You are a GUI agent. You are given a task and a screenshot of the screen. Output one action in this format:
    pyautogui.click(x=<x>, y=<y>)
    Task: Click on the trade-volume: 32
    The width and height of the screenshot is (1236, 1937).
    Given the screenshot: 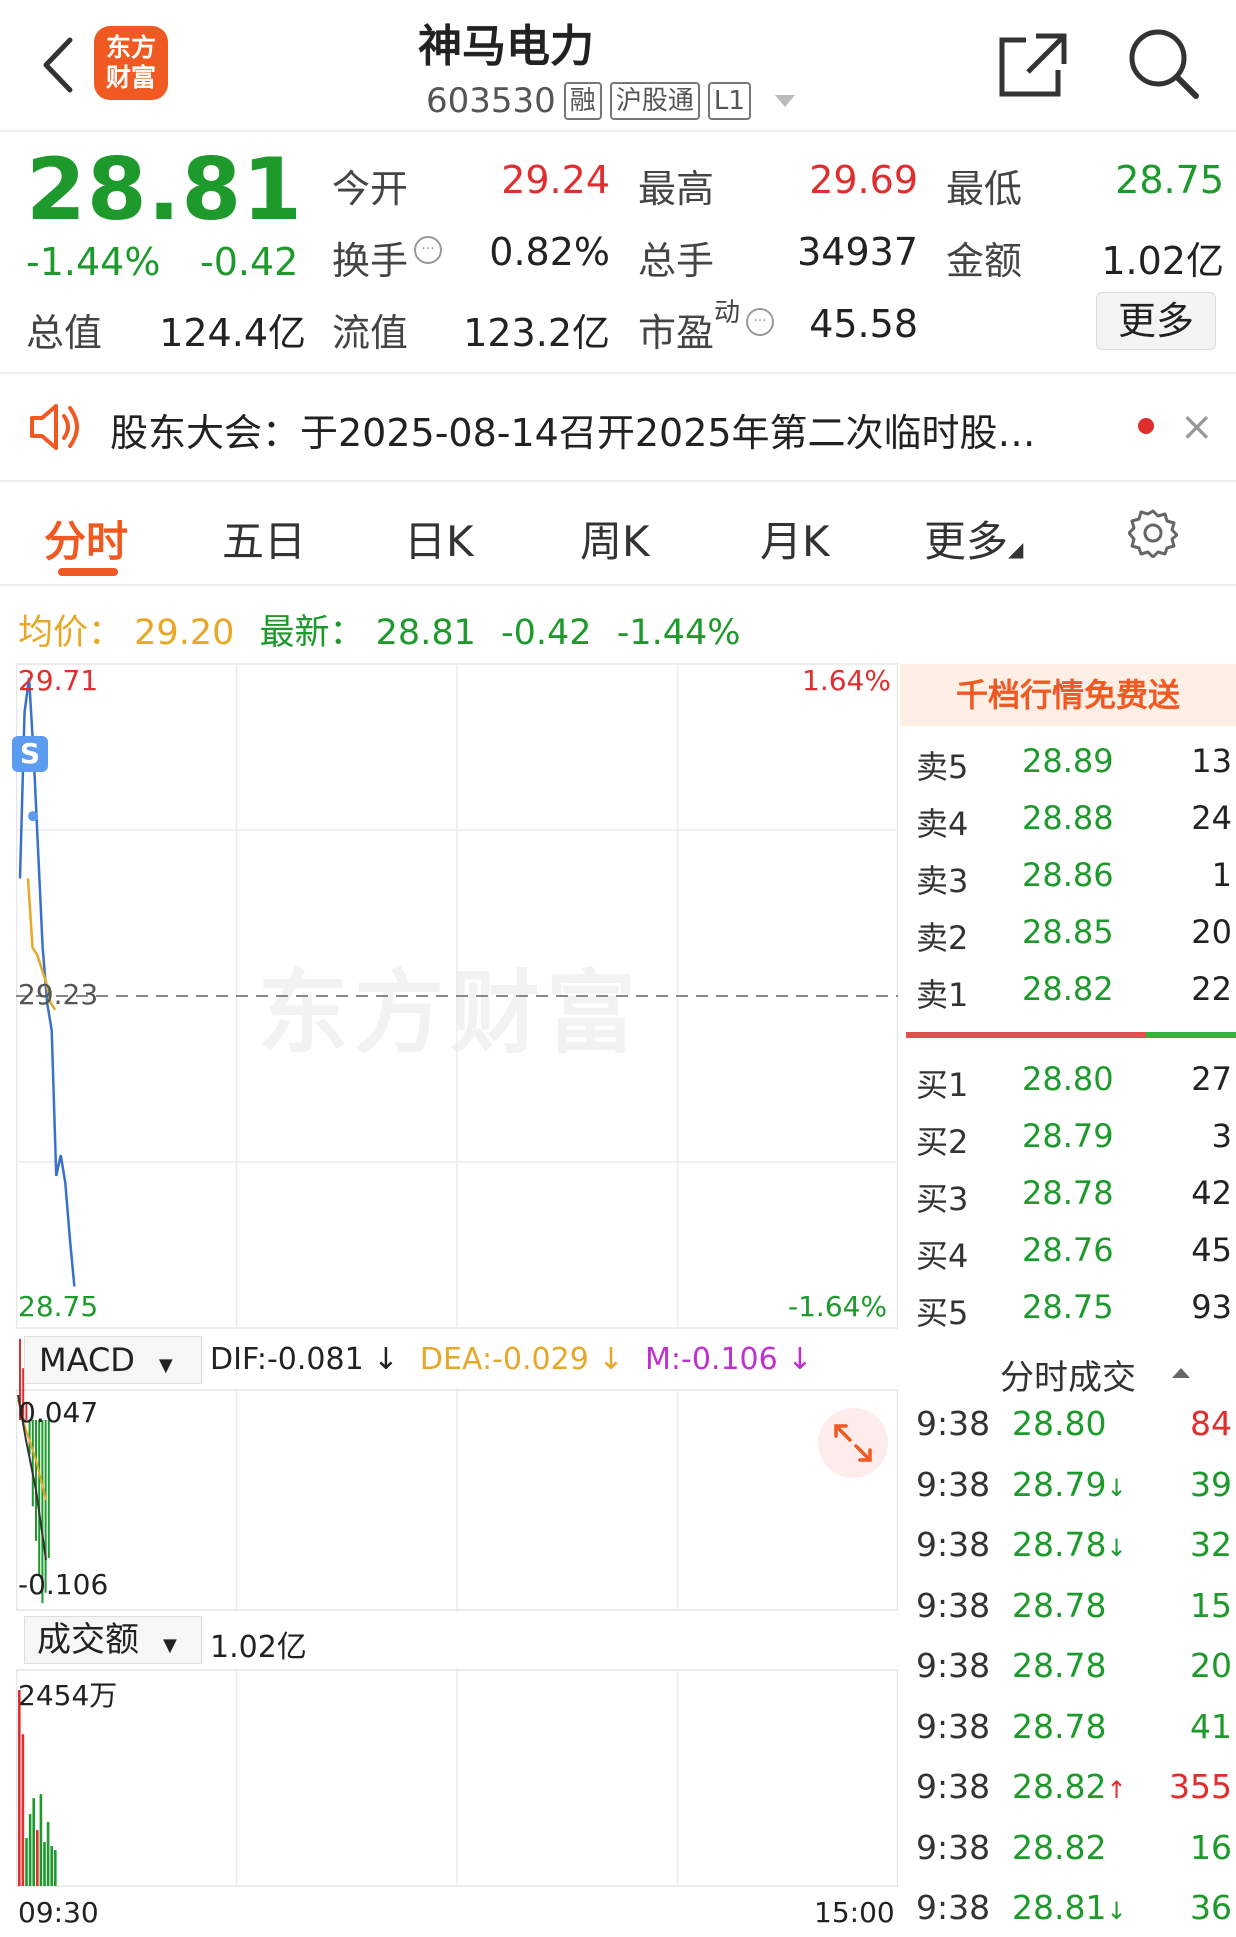 What is the action you would take?
    pyautogui.click(x=1211, y=1544)
    